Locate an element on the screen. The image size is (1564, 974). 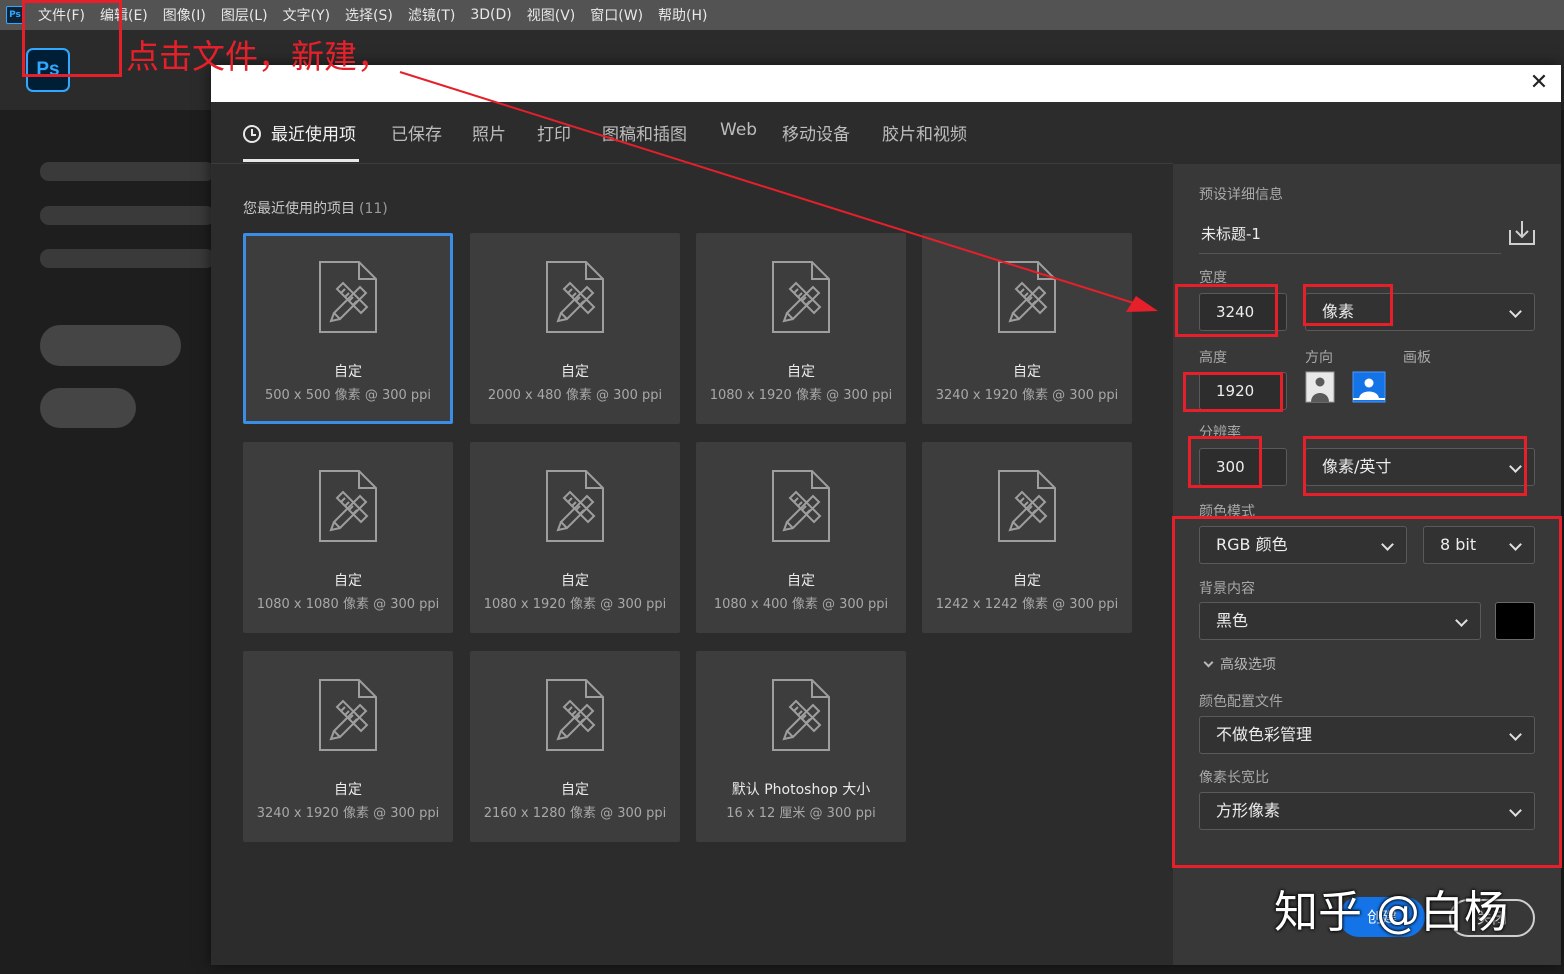
preset-card: 自定 500 x 500 像素 @ 300 ppi is located at coordinates (348, 328).